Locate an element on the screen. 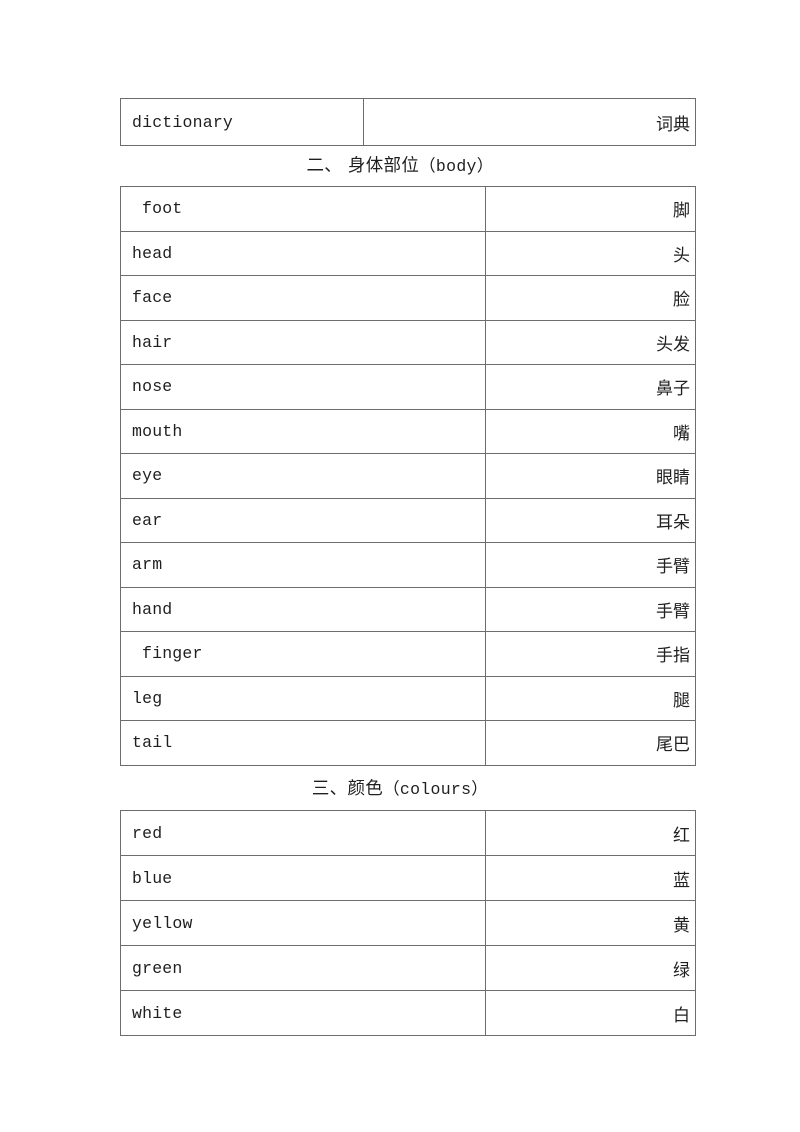 The height and width of the screenshot is (1132, 800). table-row: tail 尾巴 is located at coordinates (408, 743).